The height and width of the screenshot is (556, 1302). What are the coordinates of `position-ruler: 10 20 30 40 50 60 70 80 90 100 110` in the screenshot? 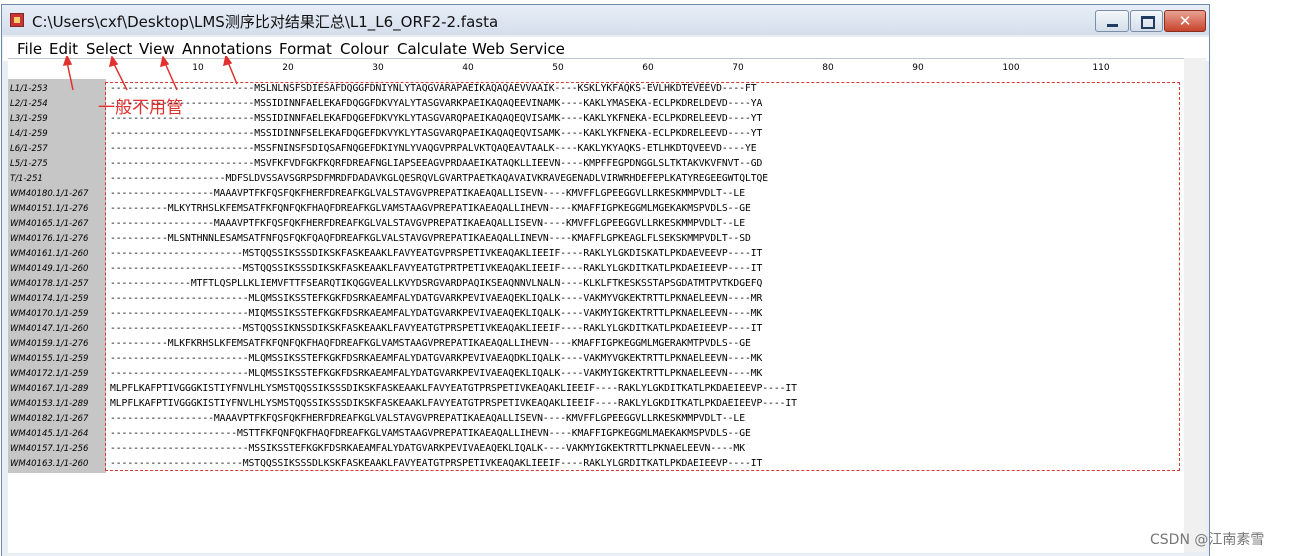 It's located at (645, 69).